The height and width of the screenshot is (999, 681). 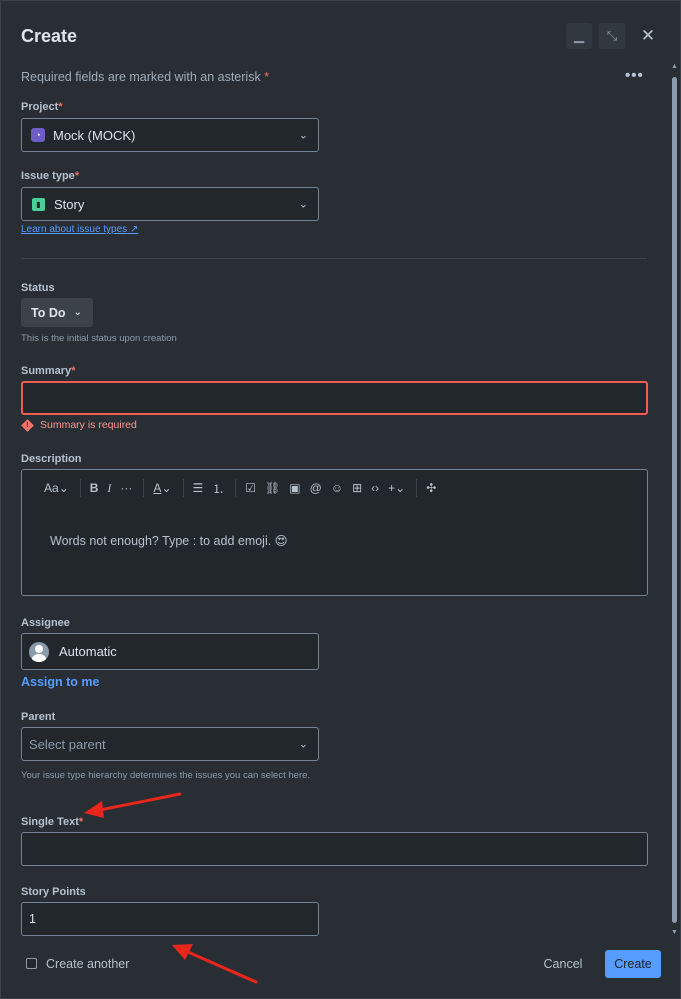 What do you see at coordinates (99, 338) in the screenshot?
I see `status-help-text: This is the initial status upon creation` at bounding box center [99, 338].